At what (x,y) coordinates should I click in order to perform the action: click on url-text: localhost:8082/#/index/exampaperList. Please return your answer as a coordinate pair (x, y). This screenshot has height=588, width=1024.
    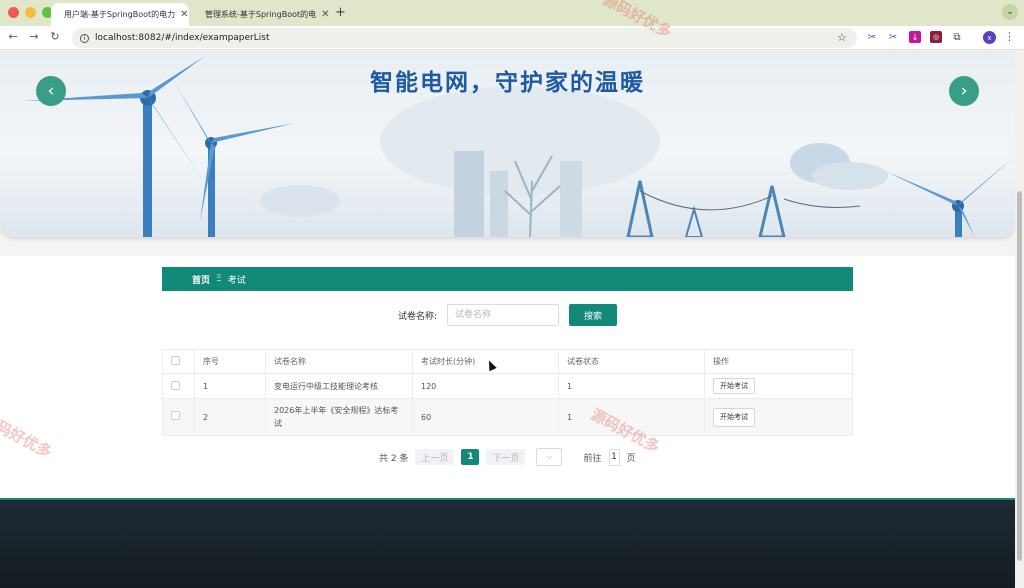
    Looking at the image, I should click on (182, 38).